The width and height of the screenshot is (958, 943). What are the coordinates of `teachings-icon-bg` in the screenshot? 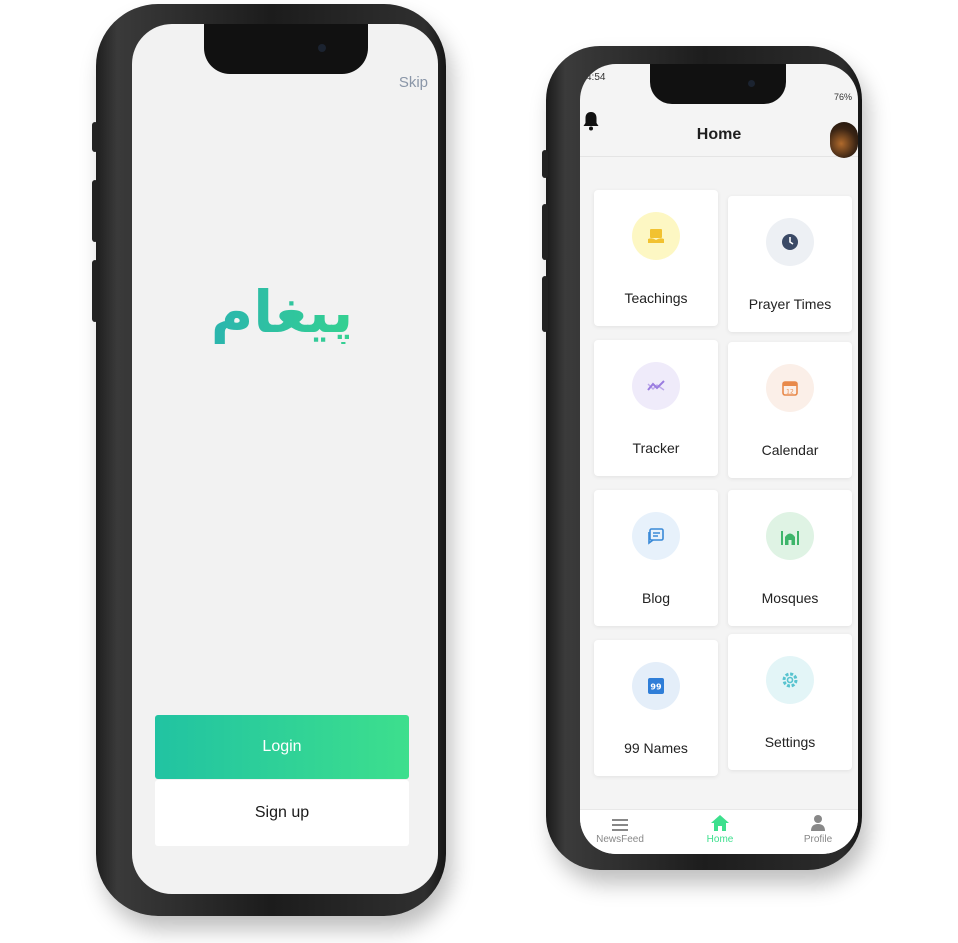 It's located at (656, 236).